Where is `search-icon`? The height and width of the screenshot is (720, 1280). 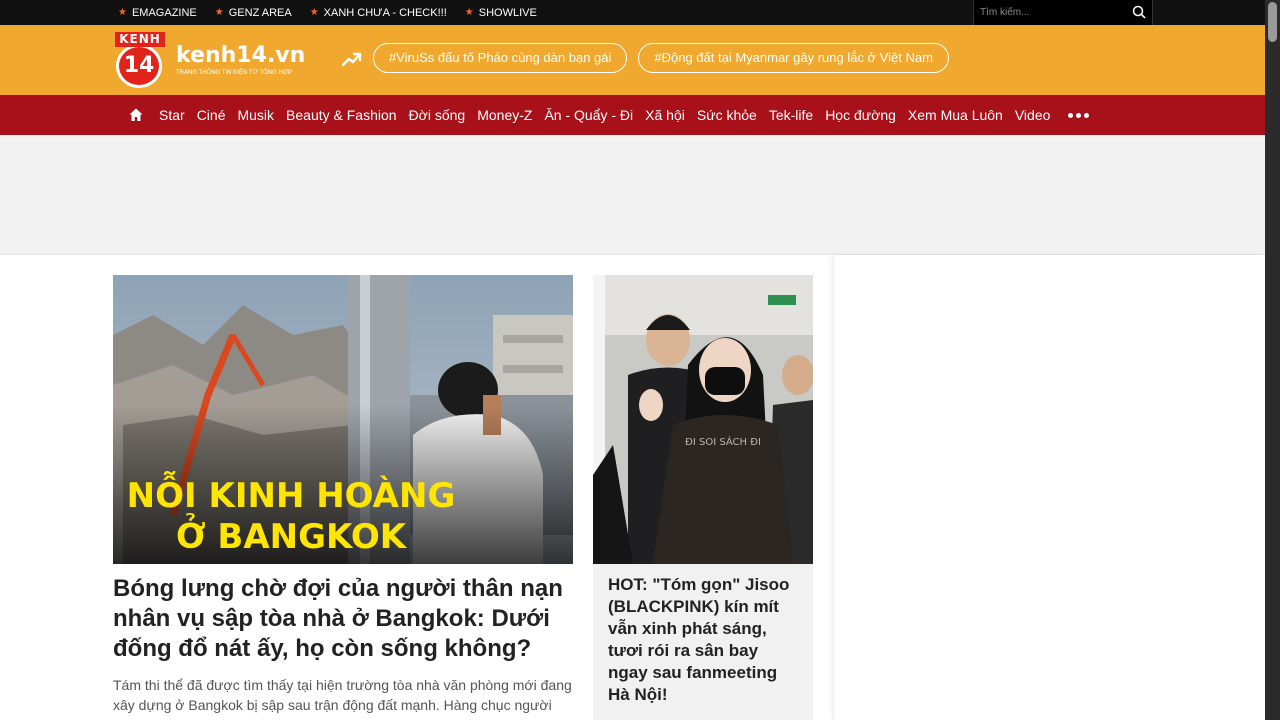
search-icon is located at coordinates (1139, 12).